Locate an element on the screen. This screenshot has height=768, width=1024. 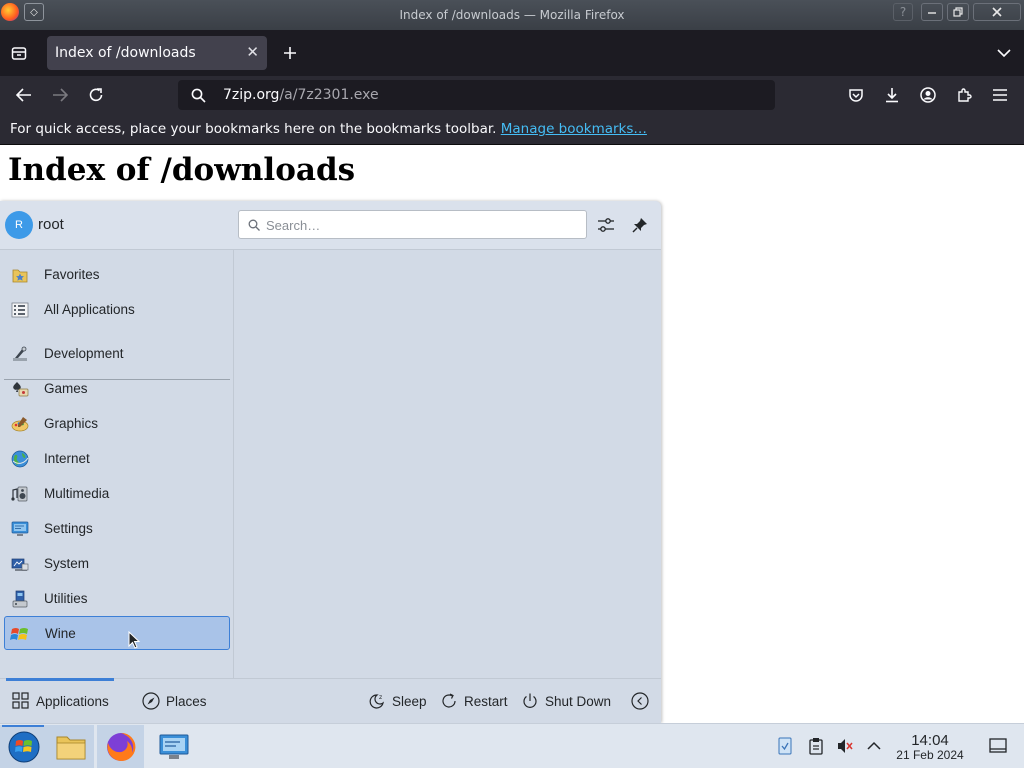
category-wine: Wine is located at coordinates (117, 633).